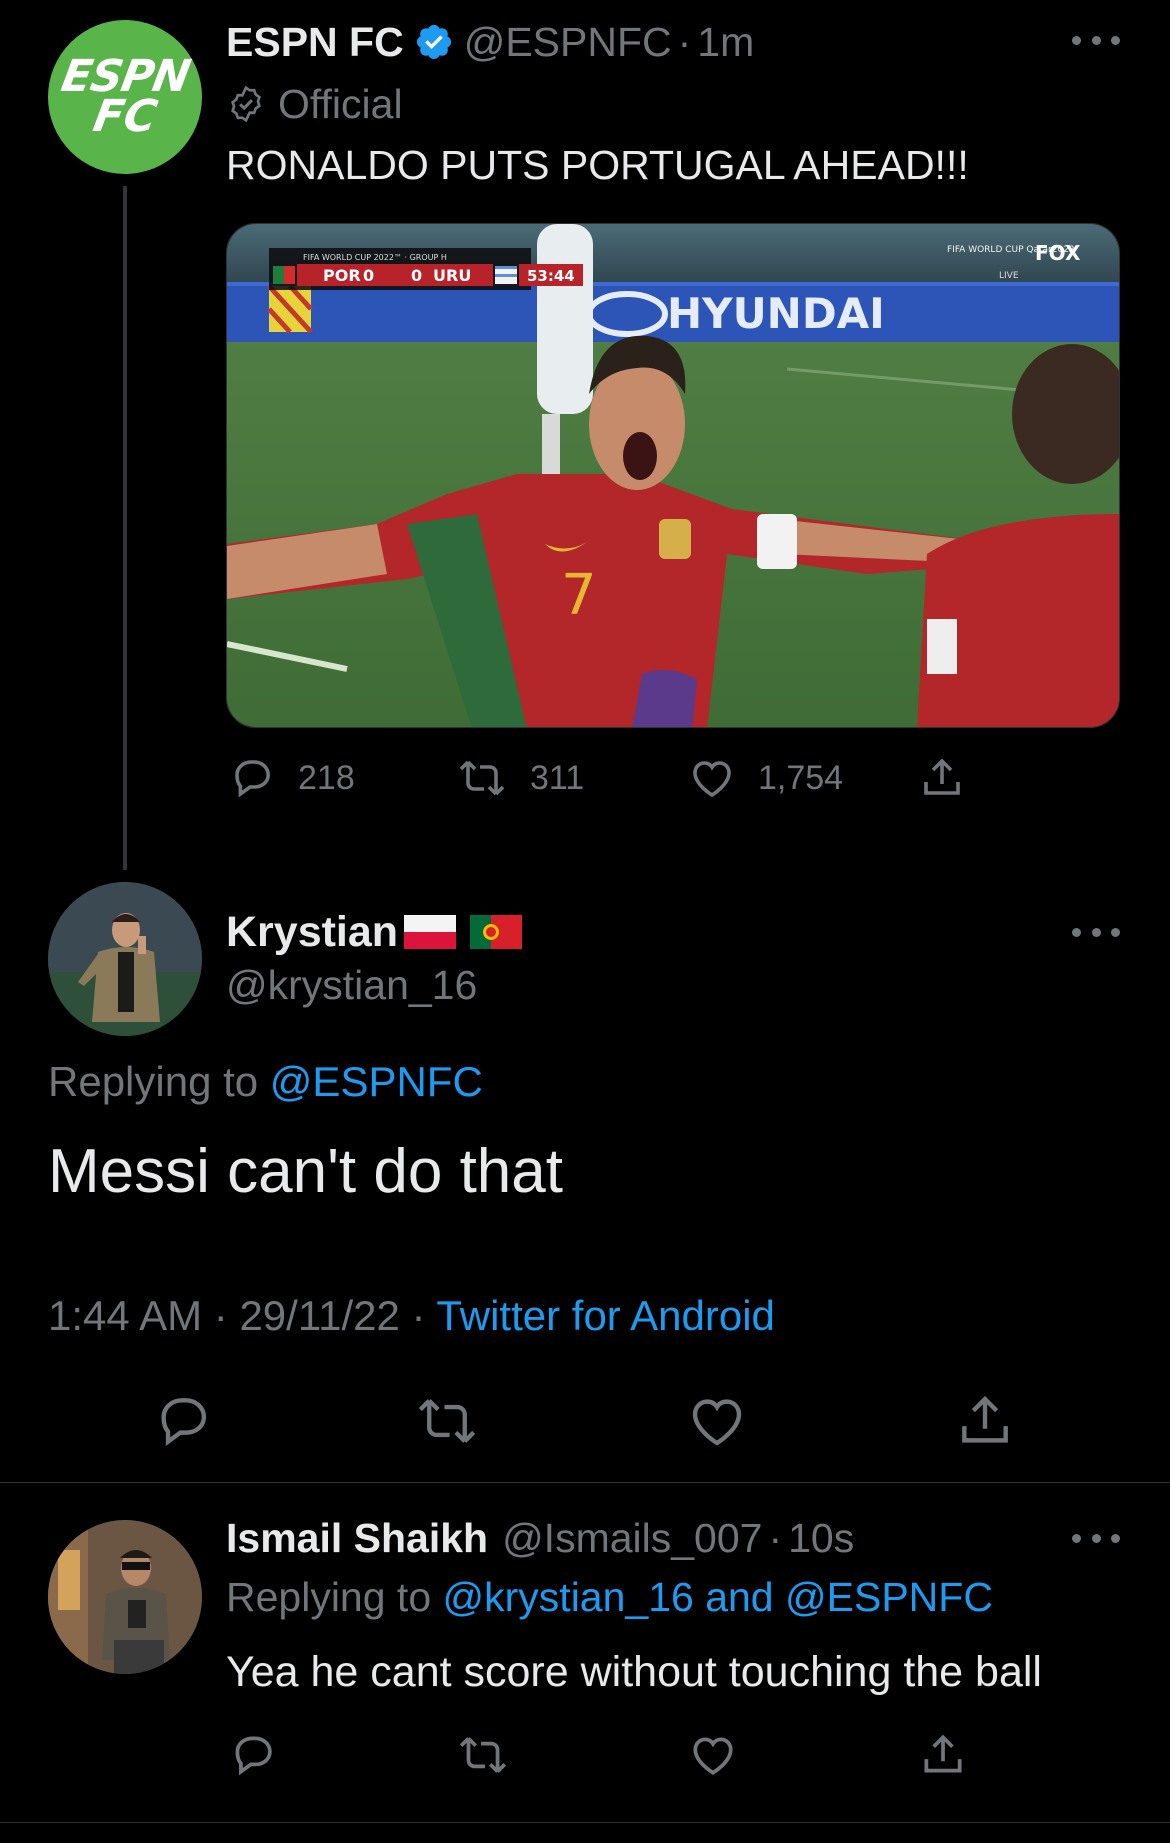 The height and width of the screenshot is (1843, 1170). What do you see at coordinates (291, 778) in the screenshot?
I see `reply-button: 218` at bounding box center [291, 778].